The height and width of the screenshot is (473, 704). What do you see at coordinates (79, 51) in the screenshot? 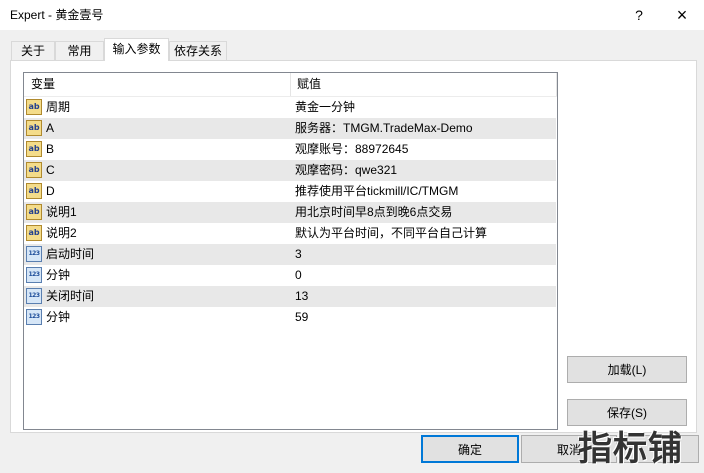
I see `tab-common: 常用` at bounding box center [79, 51].